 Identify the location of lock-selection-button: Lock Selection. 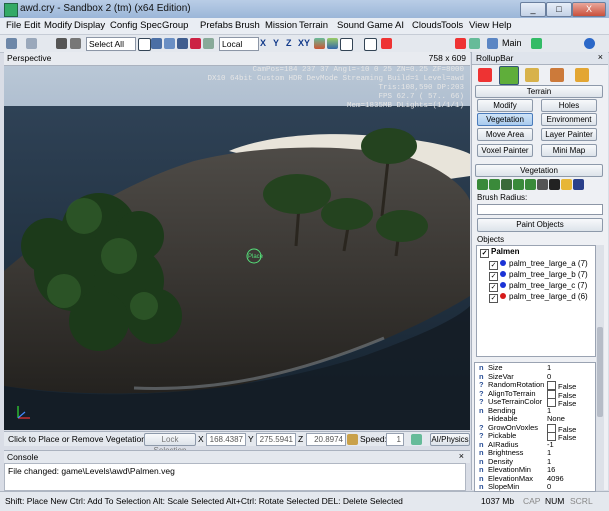
(170, 444).